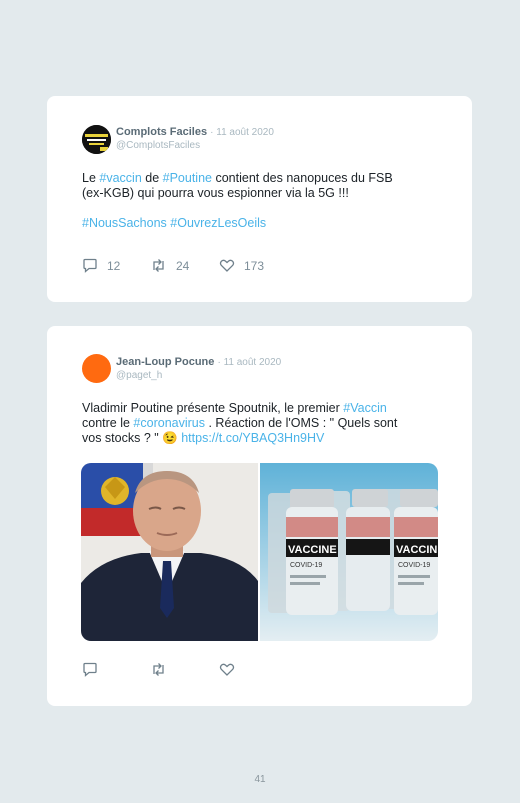 The image size is (520, 803). I want to click on text-segment: de, so click(152, 178).